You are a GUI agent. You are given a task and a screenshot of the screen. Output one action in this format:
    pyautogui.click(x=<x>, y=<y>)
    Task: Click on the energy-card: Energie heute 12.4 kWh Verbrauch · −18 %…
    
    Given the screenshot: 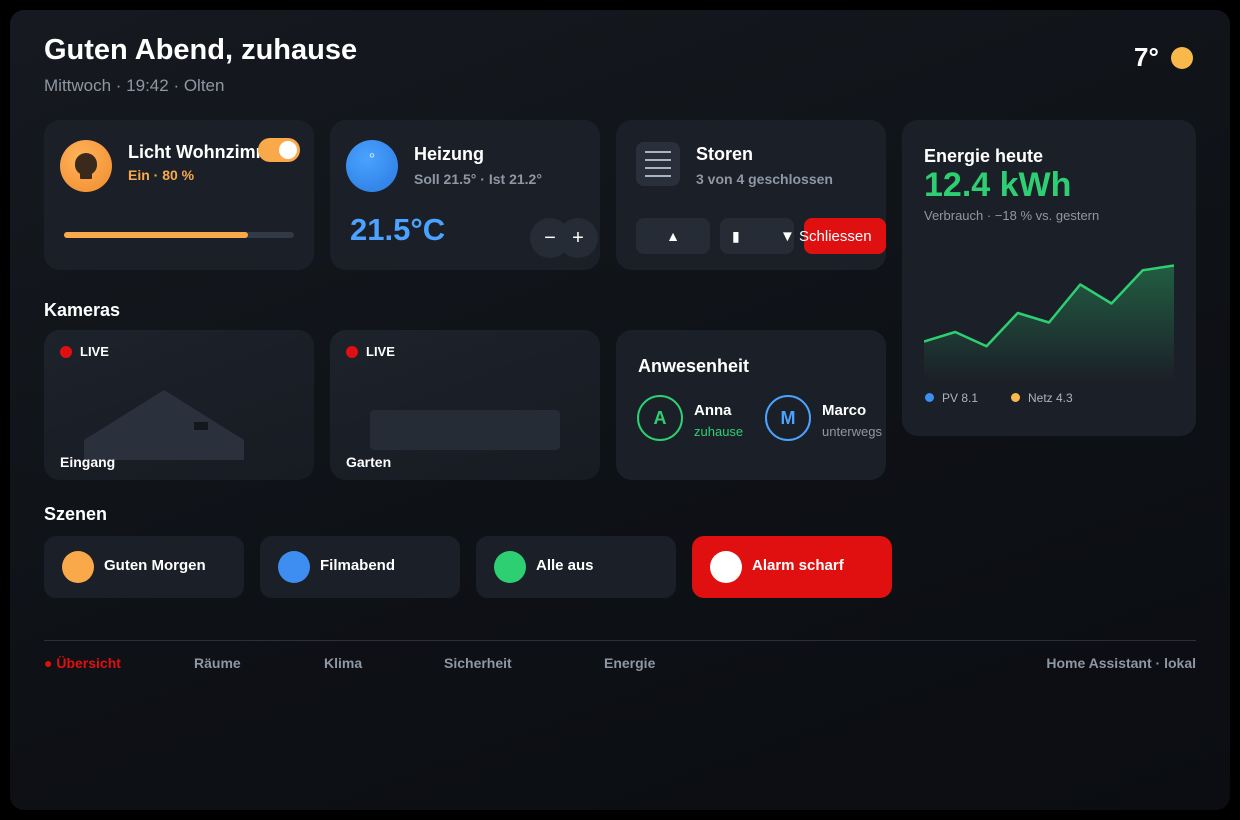 What is the action you would take?
    pyautogui.click(x=1049, y=278)
    